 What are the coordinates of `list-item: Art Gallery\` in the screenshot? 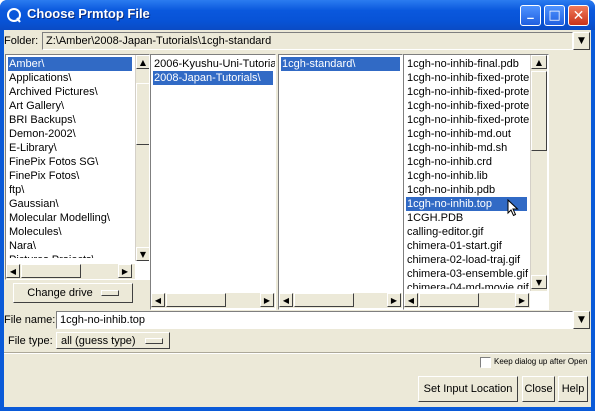 It's located at (70, 106).